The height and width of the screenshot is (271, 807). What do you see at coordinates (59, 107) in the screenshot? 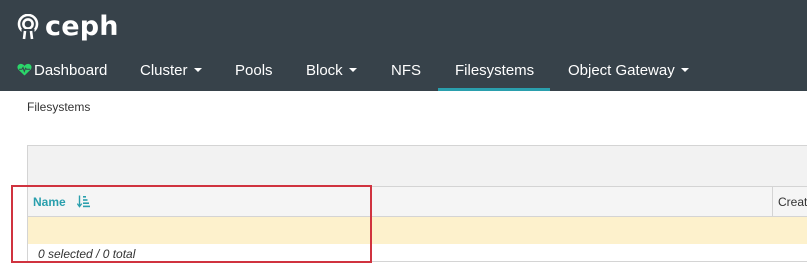
I see `breadcrumb: Filesystems` at bounding box center [59, 107].